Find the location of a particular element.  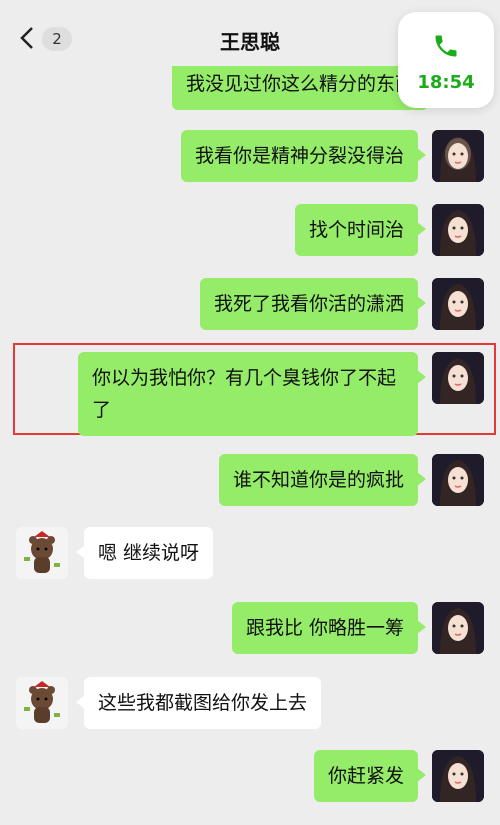

message-bubble: 你赶紧发 is located at coordinates (370, 776).